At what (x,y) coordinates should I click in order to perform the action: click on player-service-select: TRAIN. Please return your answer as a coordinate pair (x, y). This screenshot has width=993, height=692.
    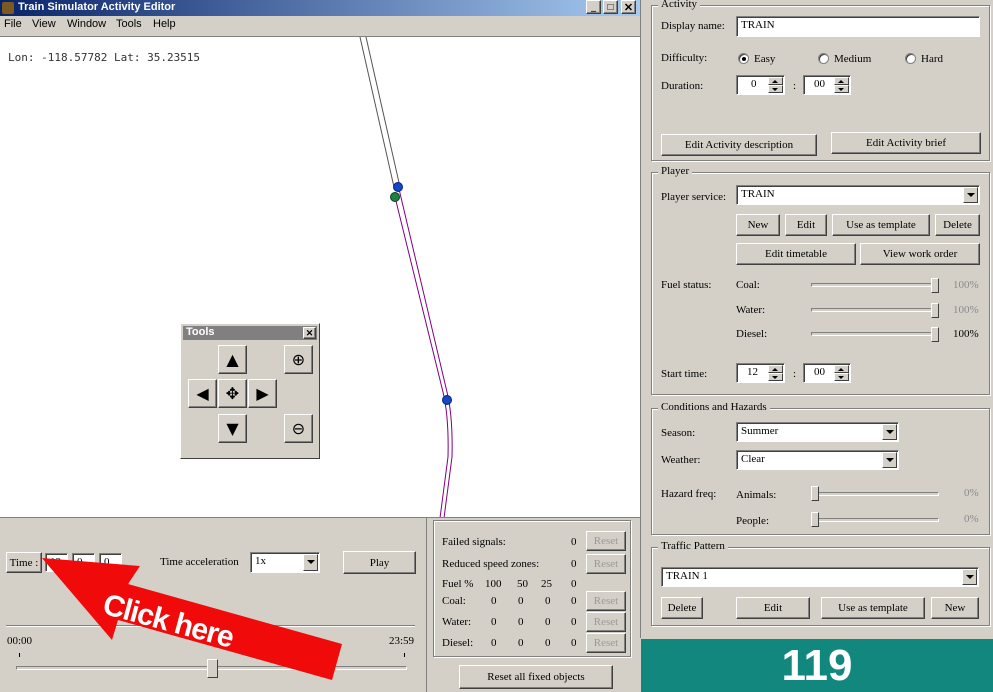
    Looking at the image, I should click on (858, 195).